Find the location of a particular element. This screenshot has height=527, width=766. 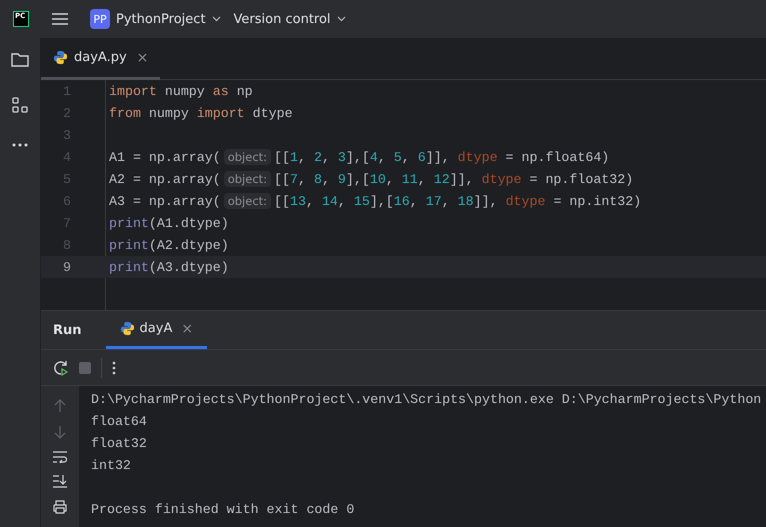

structure-icon is located at coordinates (20, 105).